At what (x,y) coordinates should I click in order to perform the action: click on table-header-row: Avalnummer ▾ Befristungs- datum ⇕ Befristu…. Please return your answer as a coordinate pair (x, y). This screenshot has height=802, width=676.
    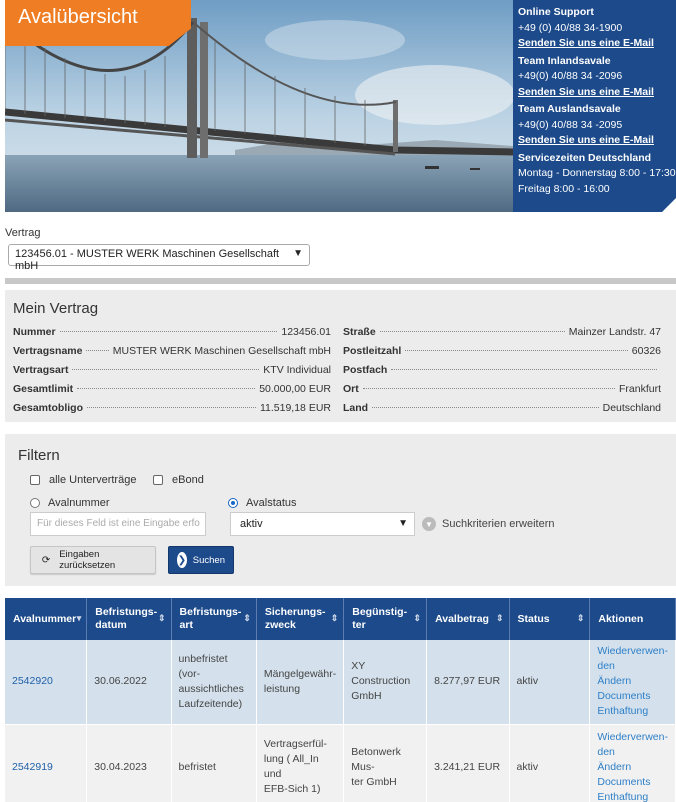
    Looking at the image, I should click on (340, 619).